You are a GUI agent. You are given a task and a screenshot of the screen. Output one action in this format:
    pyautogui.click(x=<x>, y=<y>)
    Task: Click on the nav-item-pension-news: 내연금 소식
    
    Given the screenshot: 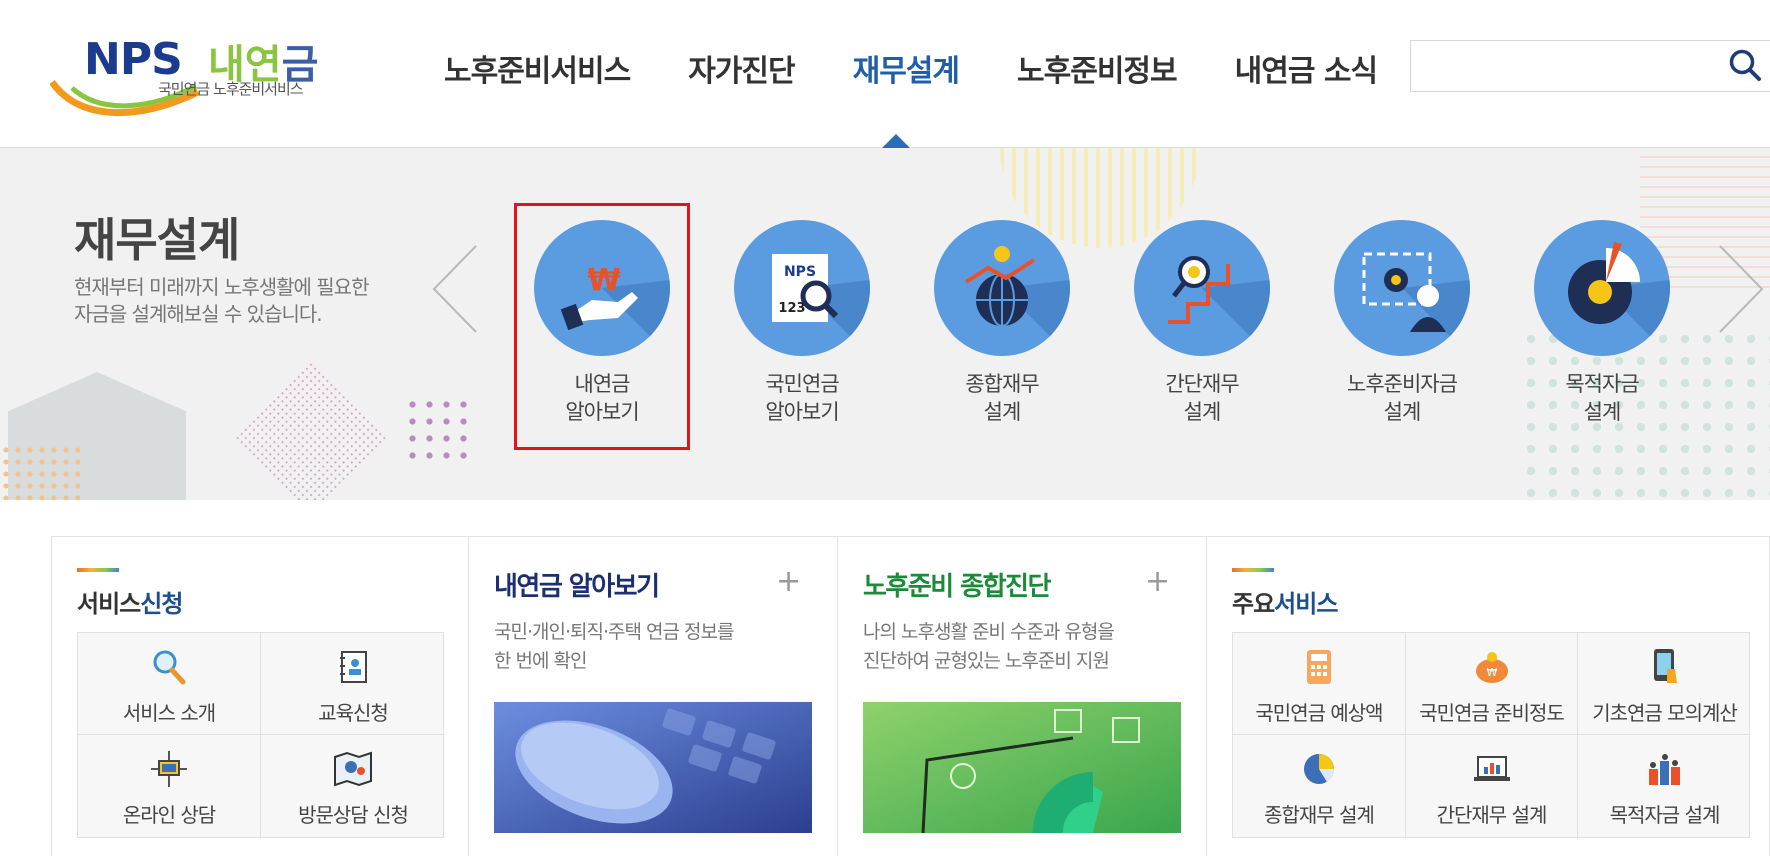 What is the action you would take?
    pyautogui.click(x=1306, y=68)
    